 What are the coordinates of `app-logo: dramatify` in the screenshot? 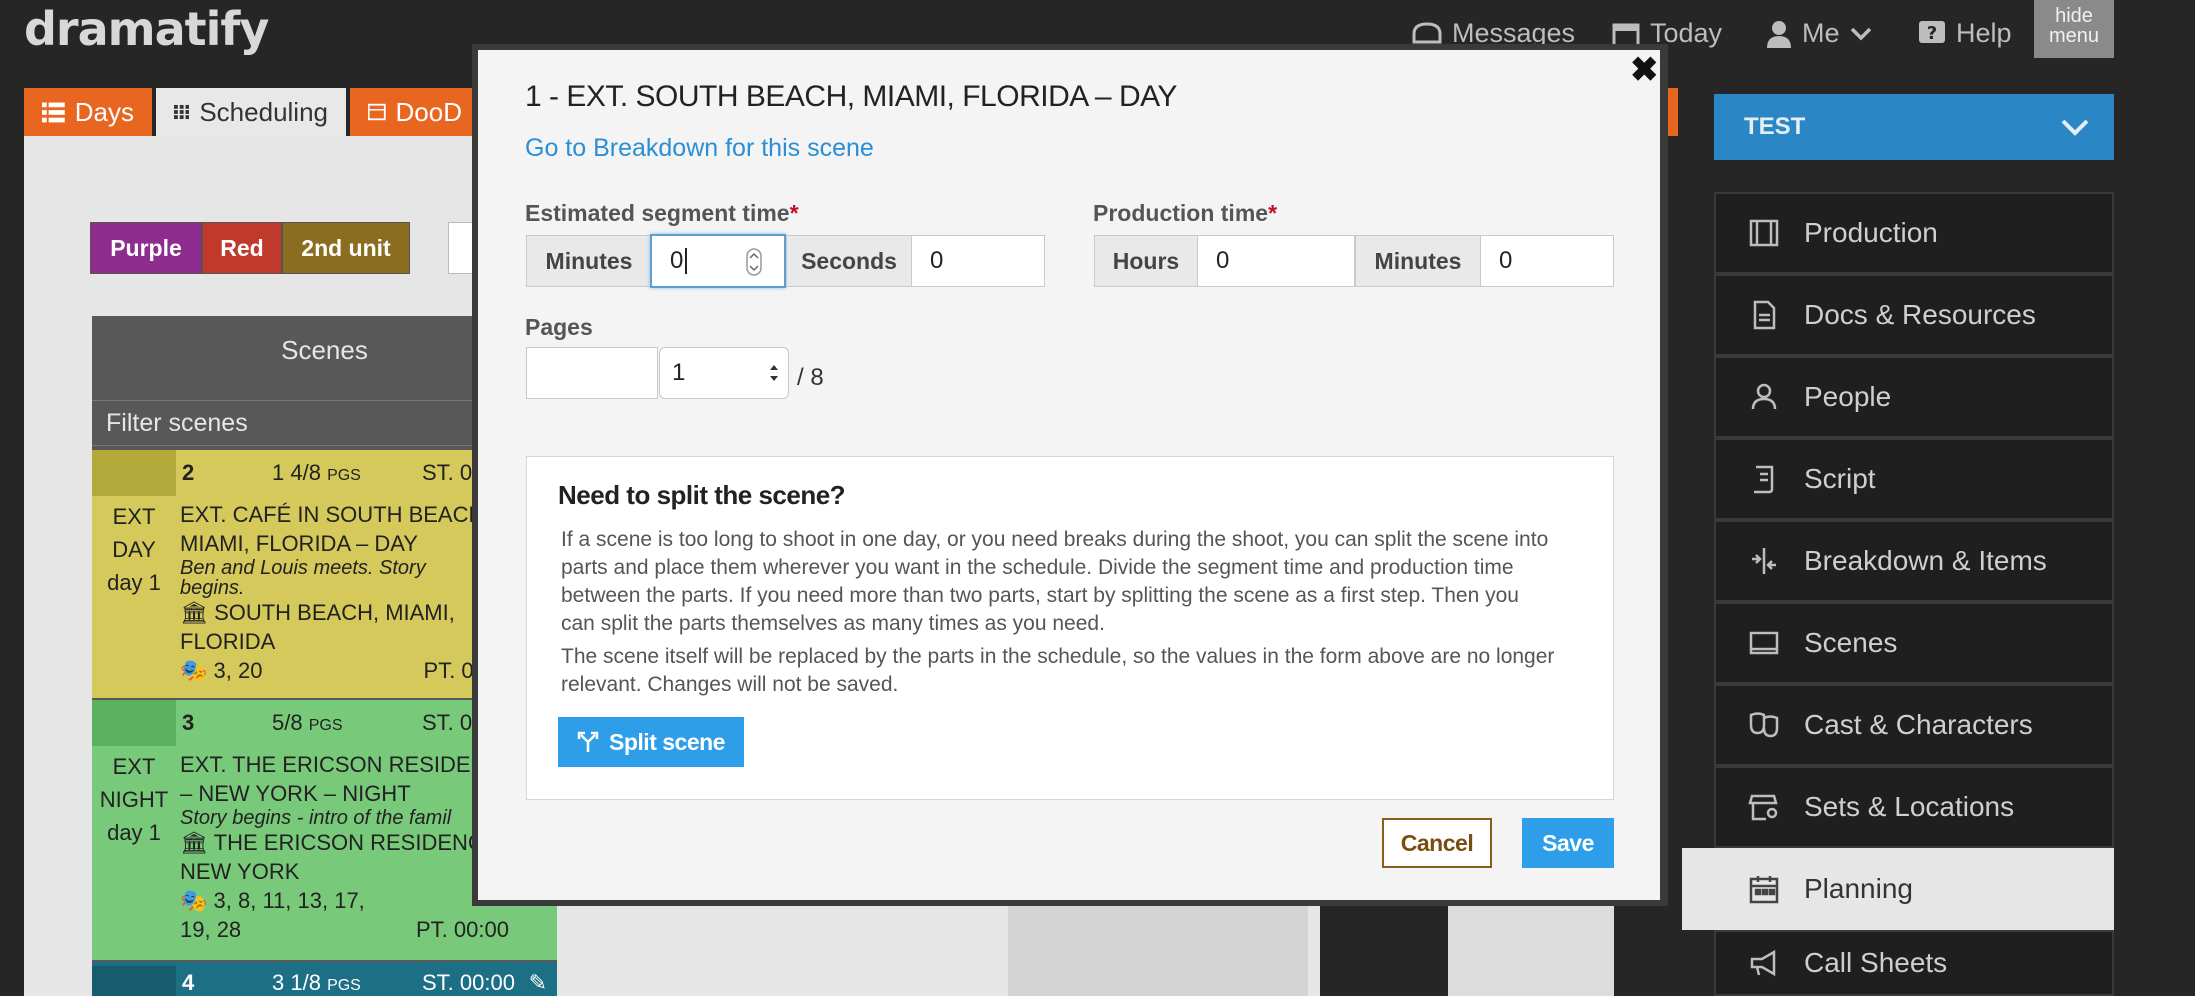 It's located at (146, 29).